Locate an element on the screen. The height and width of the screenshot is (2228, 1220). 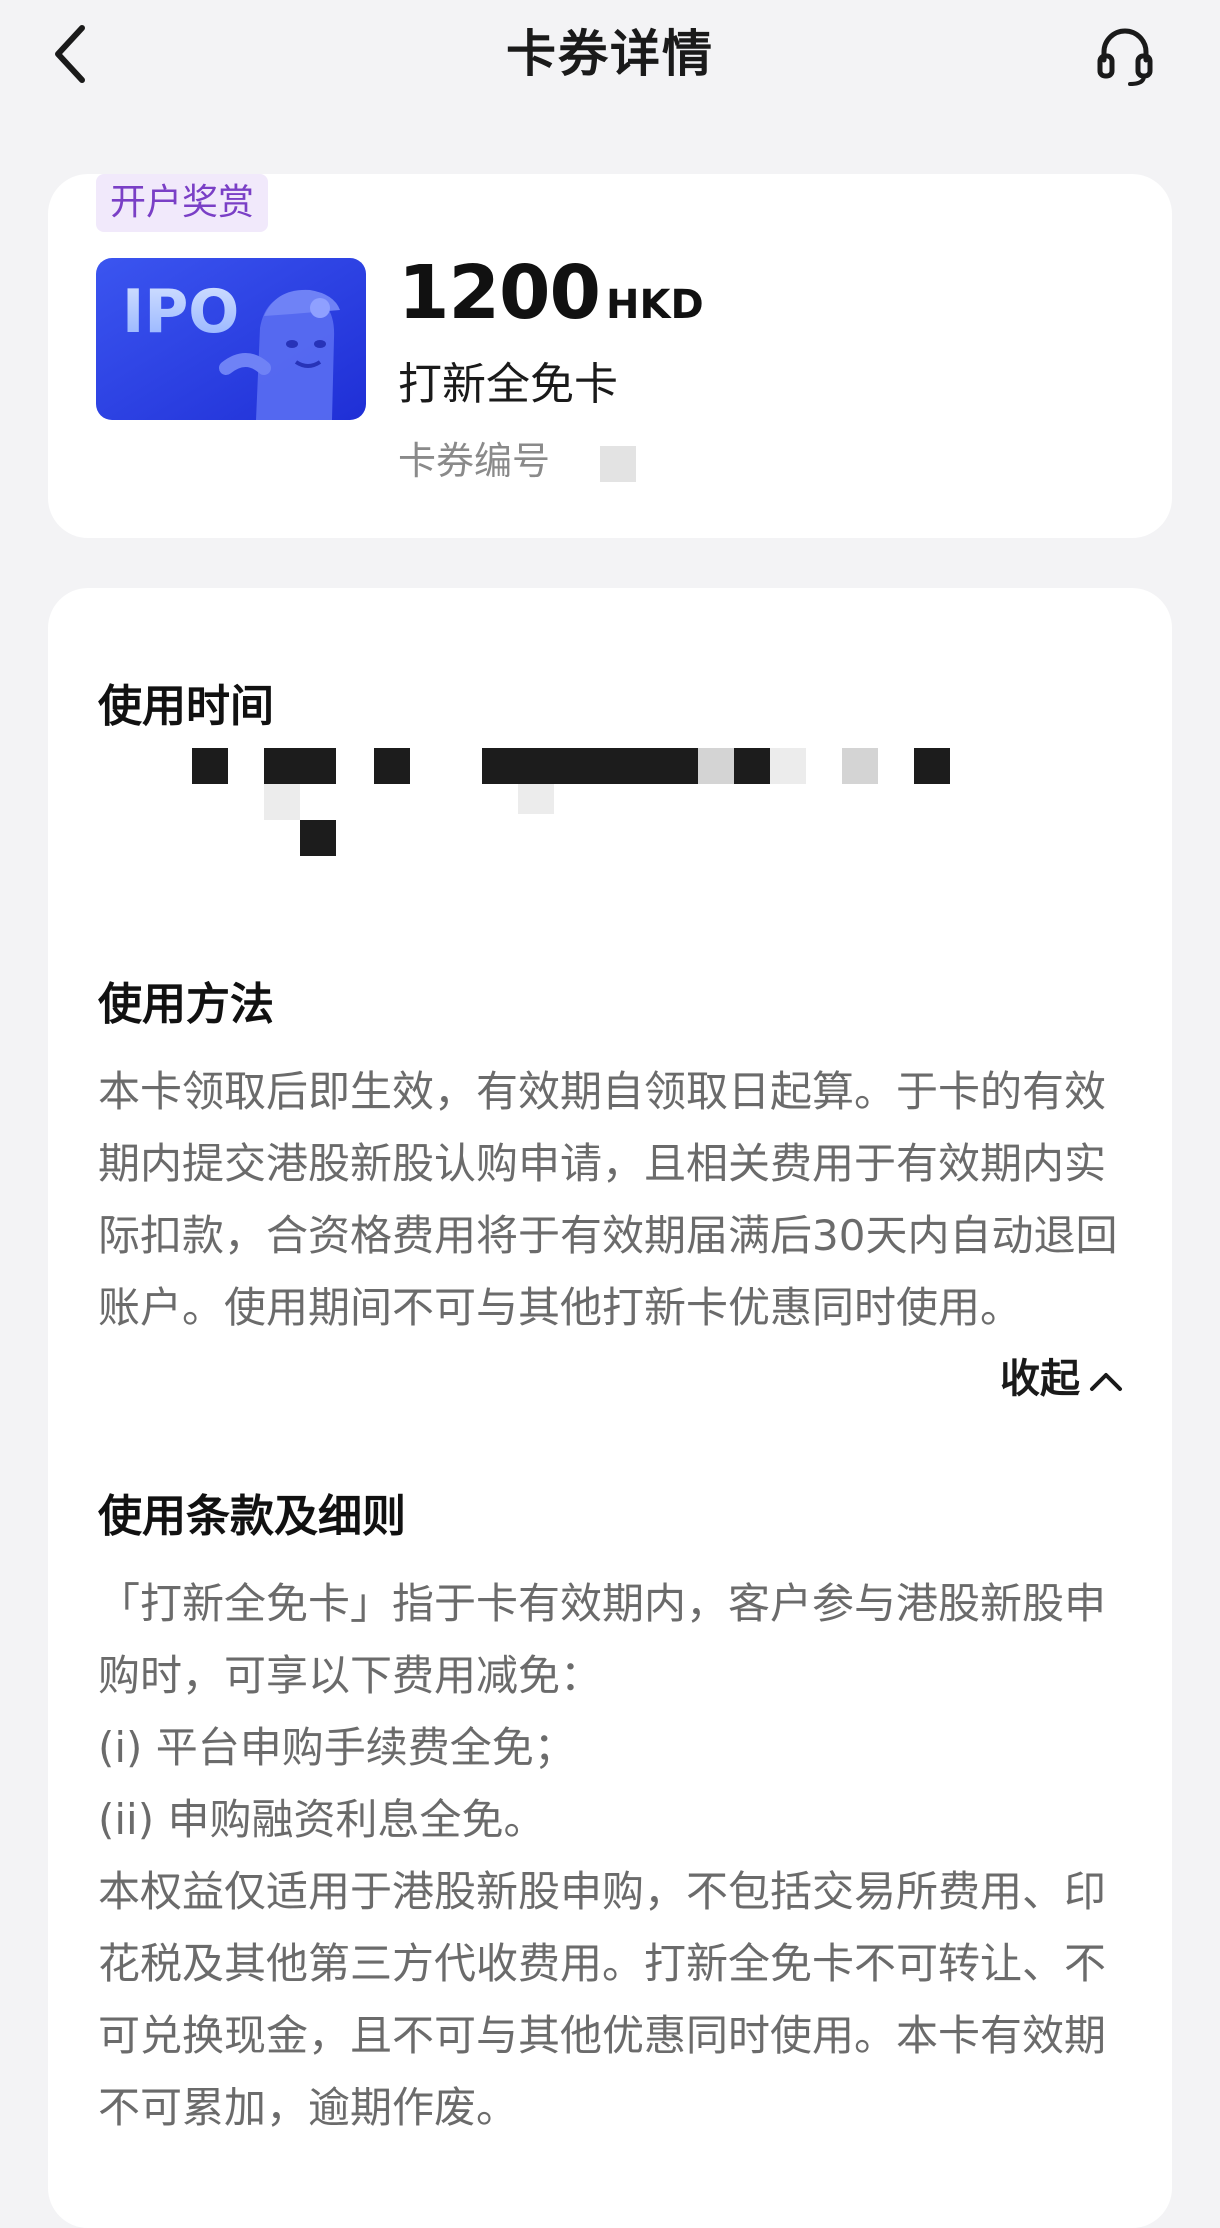
redacted-coupon-number is located at coordinates (618, 463).